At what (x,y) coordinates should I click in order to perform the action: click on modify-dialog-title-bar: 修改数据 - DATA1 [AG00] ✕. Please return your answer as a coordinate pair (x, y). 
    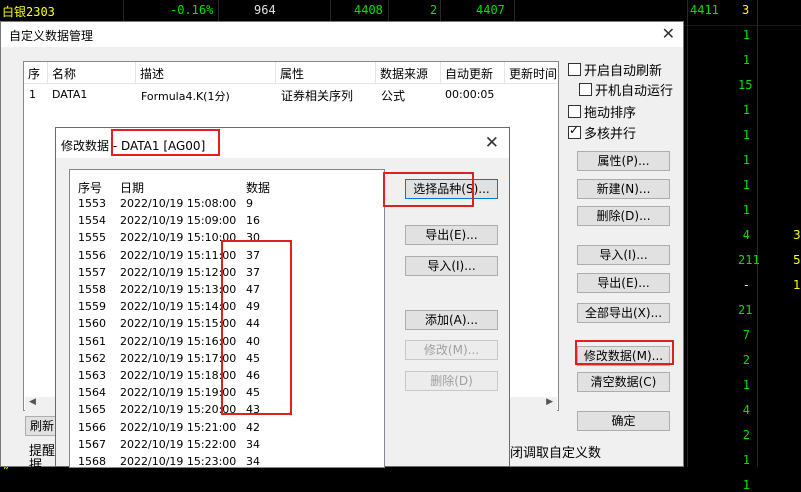
    Looking at the image, I should click on (282, 143).